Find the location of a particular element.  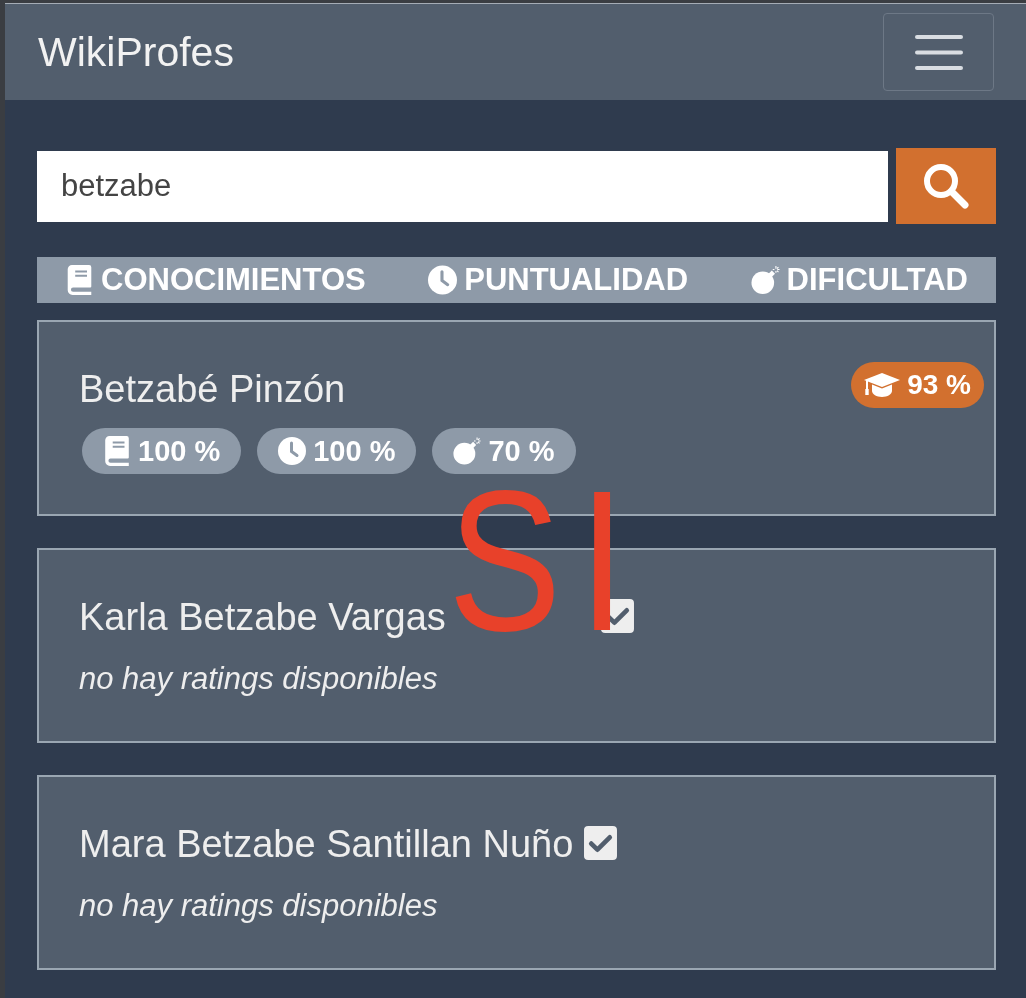

search-field: betzabe is located at coordinates (462, 186).